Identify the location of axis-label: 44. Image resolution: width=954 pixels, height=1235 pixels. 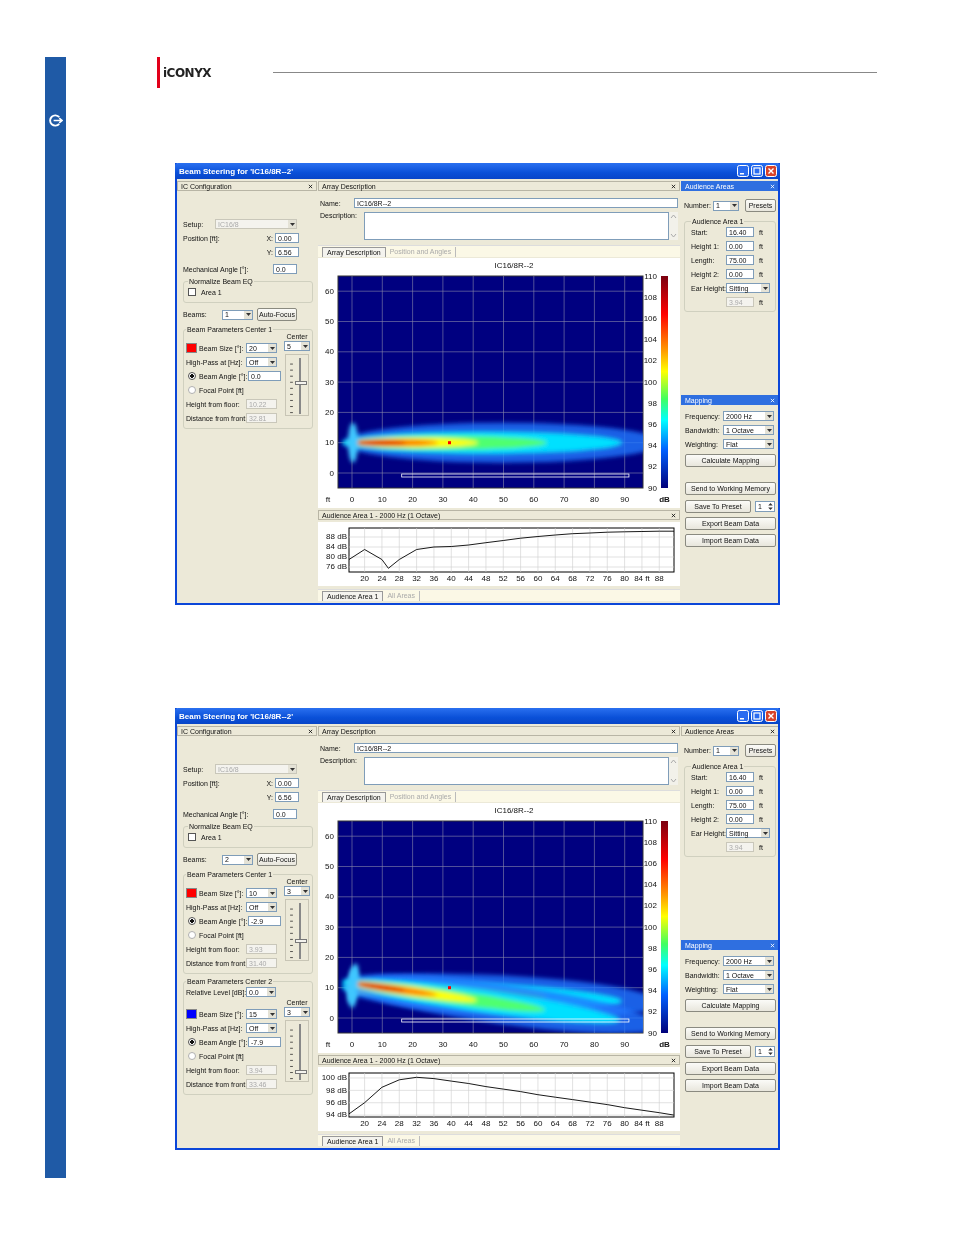
(469, 1123).